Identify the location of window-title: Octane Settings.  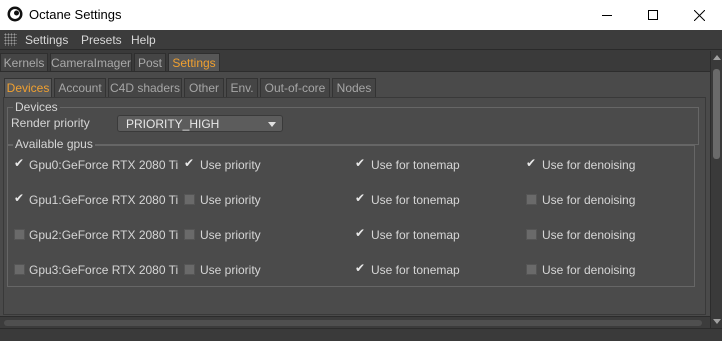
(75, 14).